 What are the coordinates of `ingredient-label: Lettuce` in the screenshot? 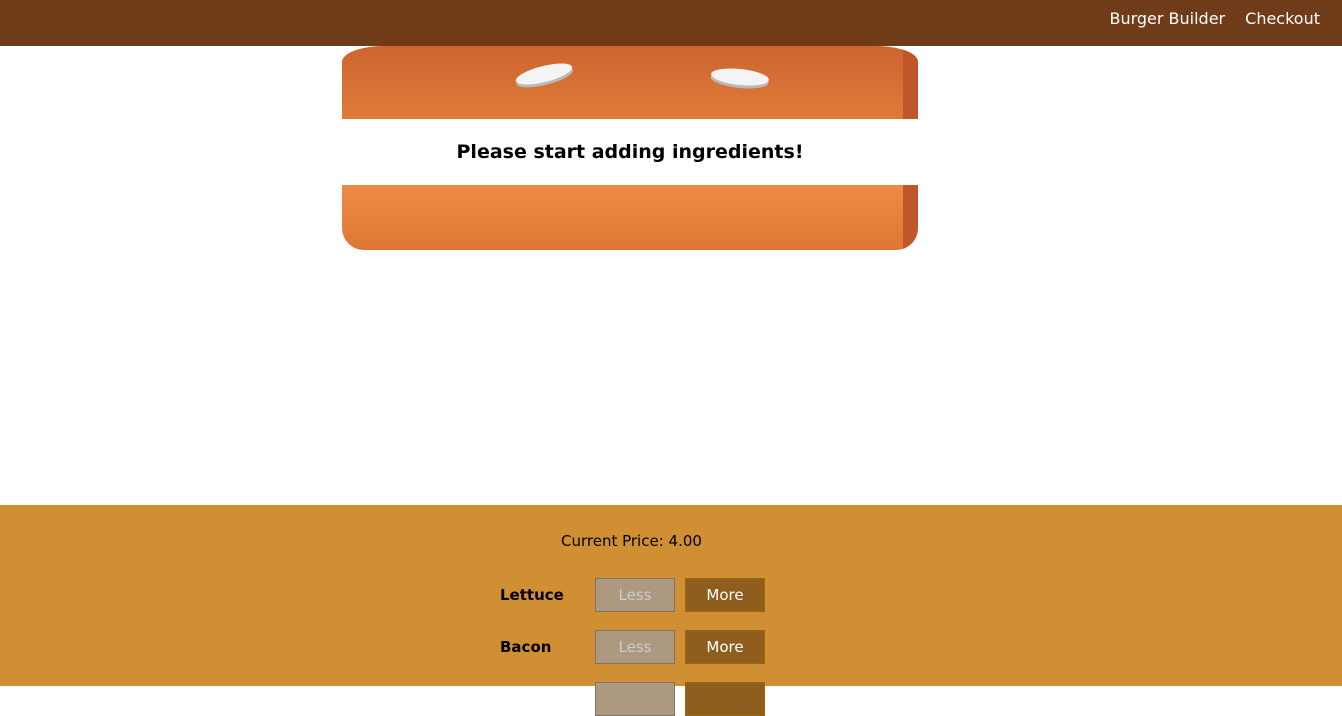 It's located at (532, 595).